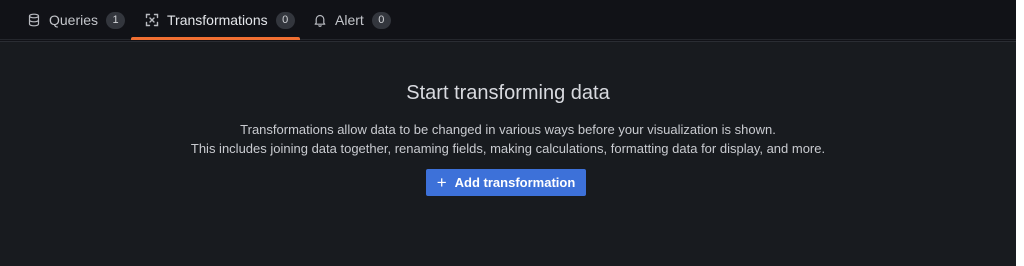 The width and height of the screenshot is (1024, 266). I want to click on add-transformation-label: Add transformation, so click(515, 182).